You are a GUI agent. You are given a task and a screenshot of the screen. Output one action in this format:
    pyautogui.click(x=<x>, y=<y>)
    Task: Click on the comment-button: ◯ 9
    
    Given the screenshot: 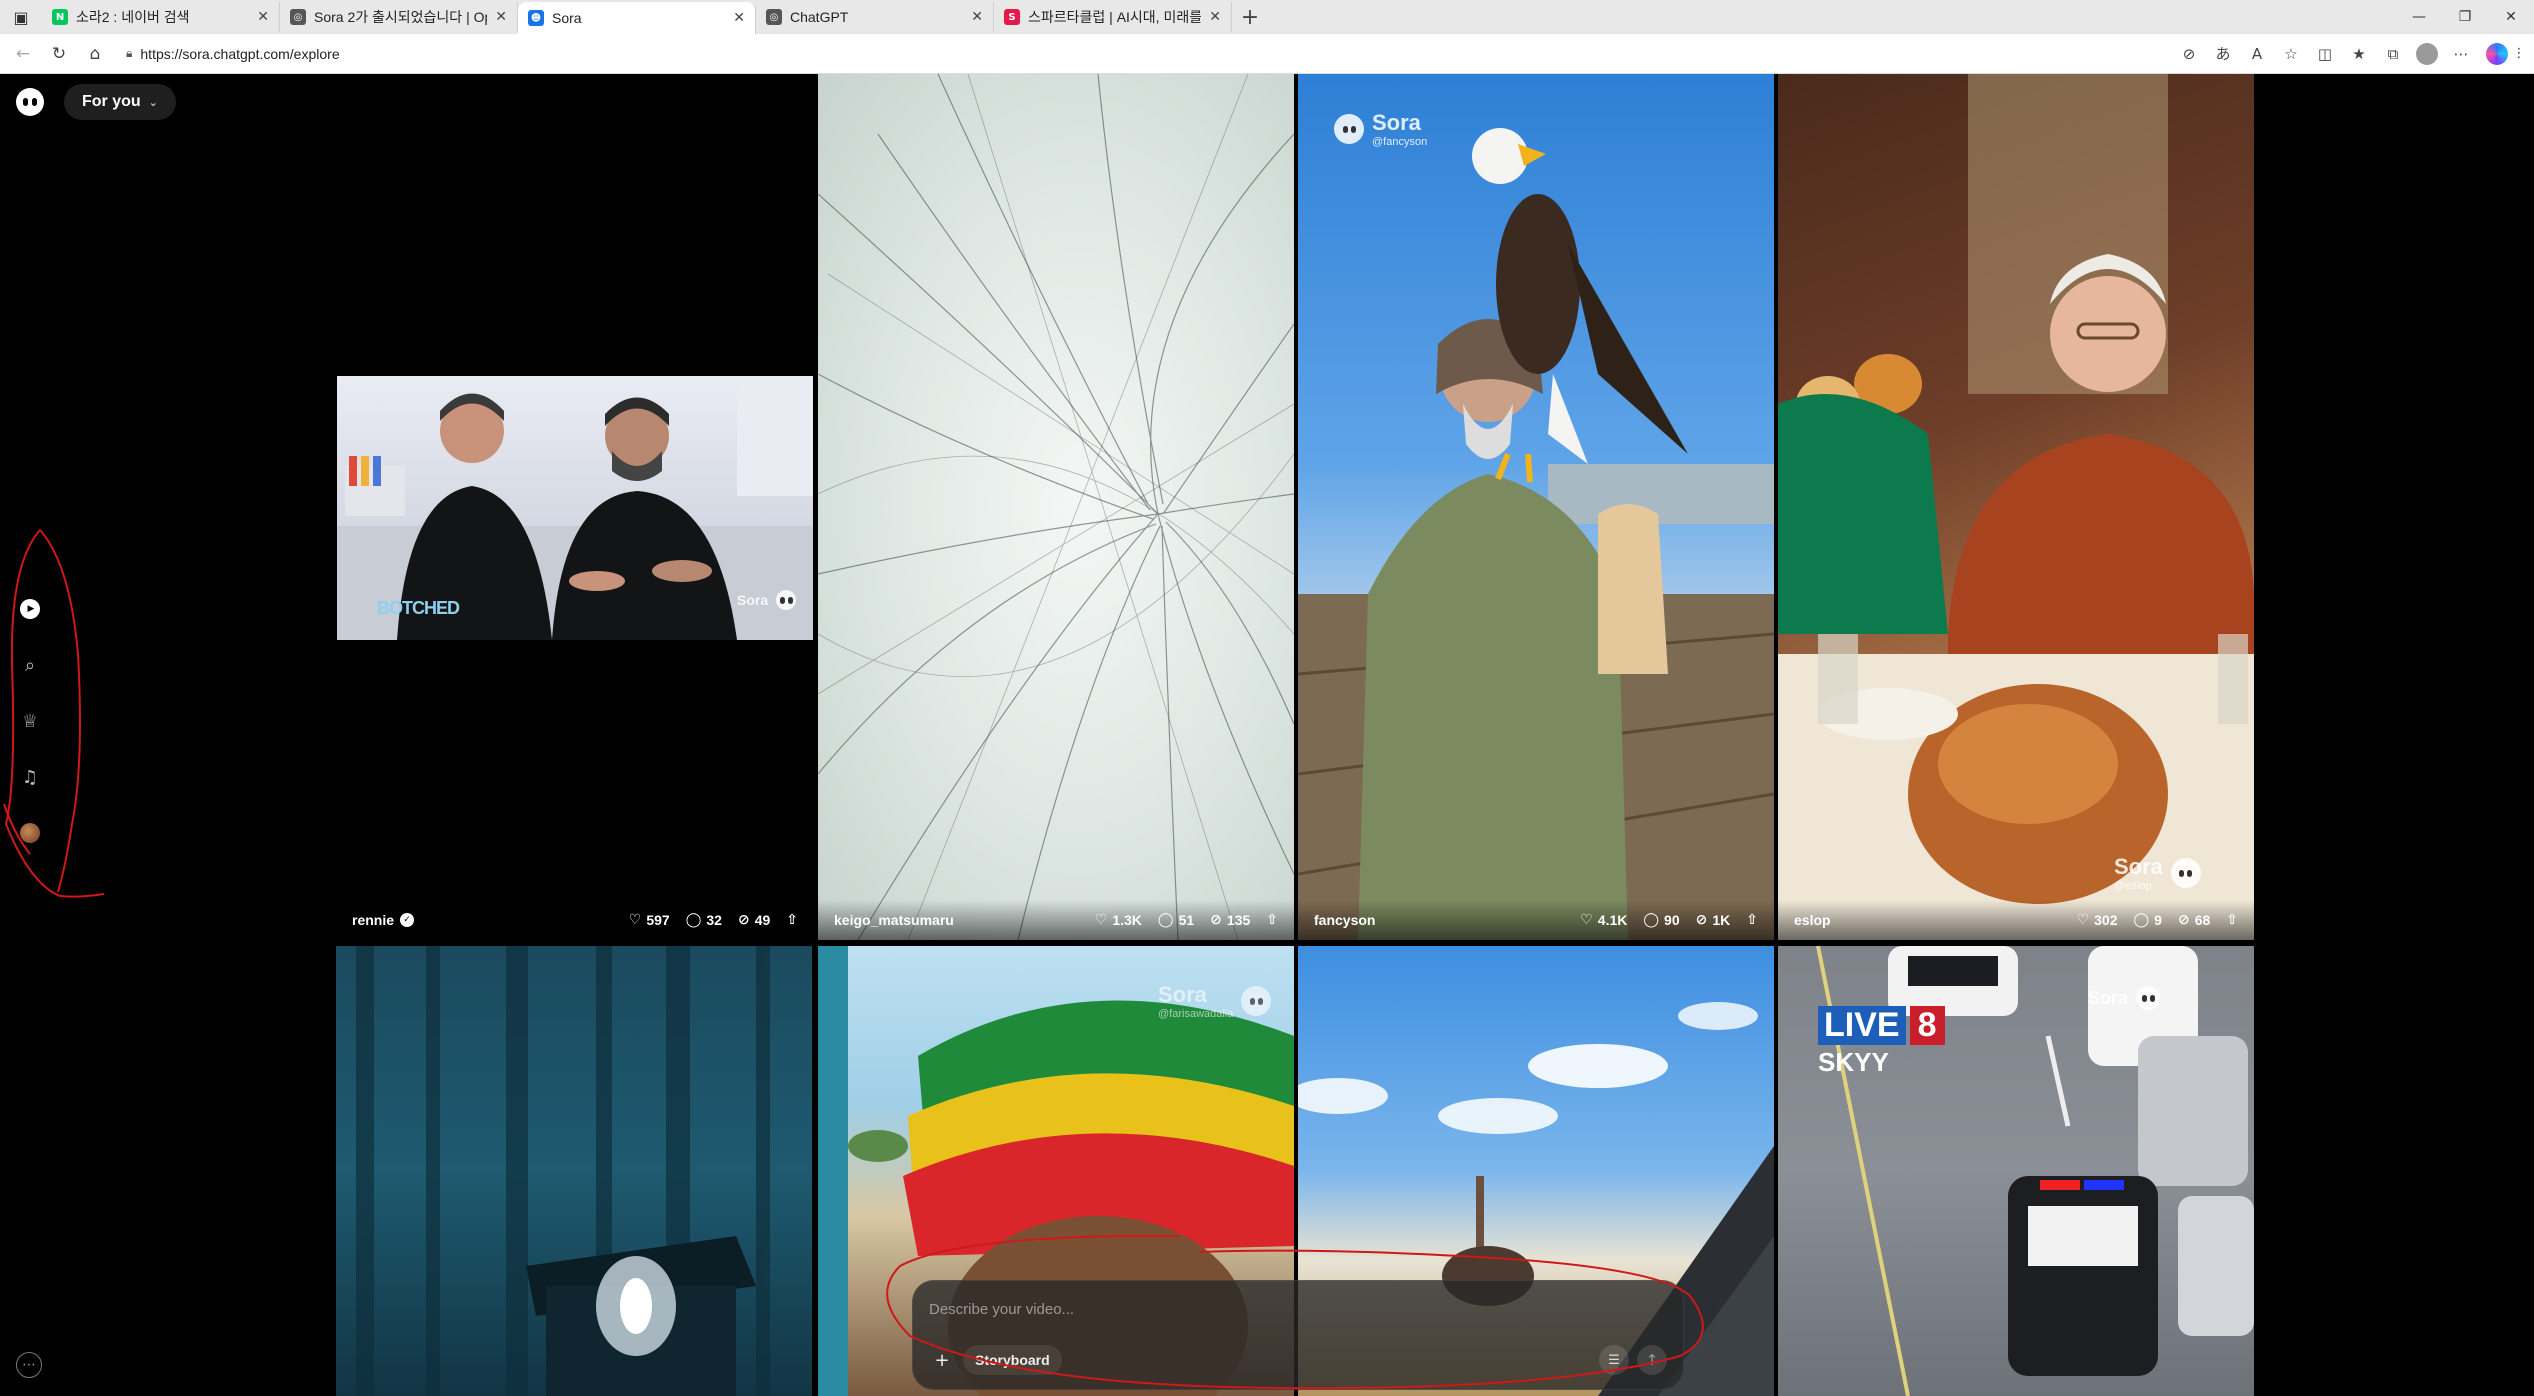 What is the action you would take?
    pyautogui.click(x=2147, y=920)
    